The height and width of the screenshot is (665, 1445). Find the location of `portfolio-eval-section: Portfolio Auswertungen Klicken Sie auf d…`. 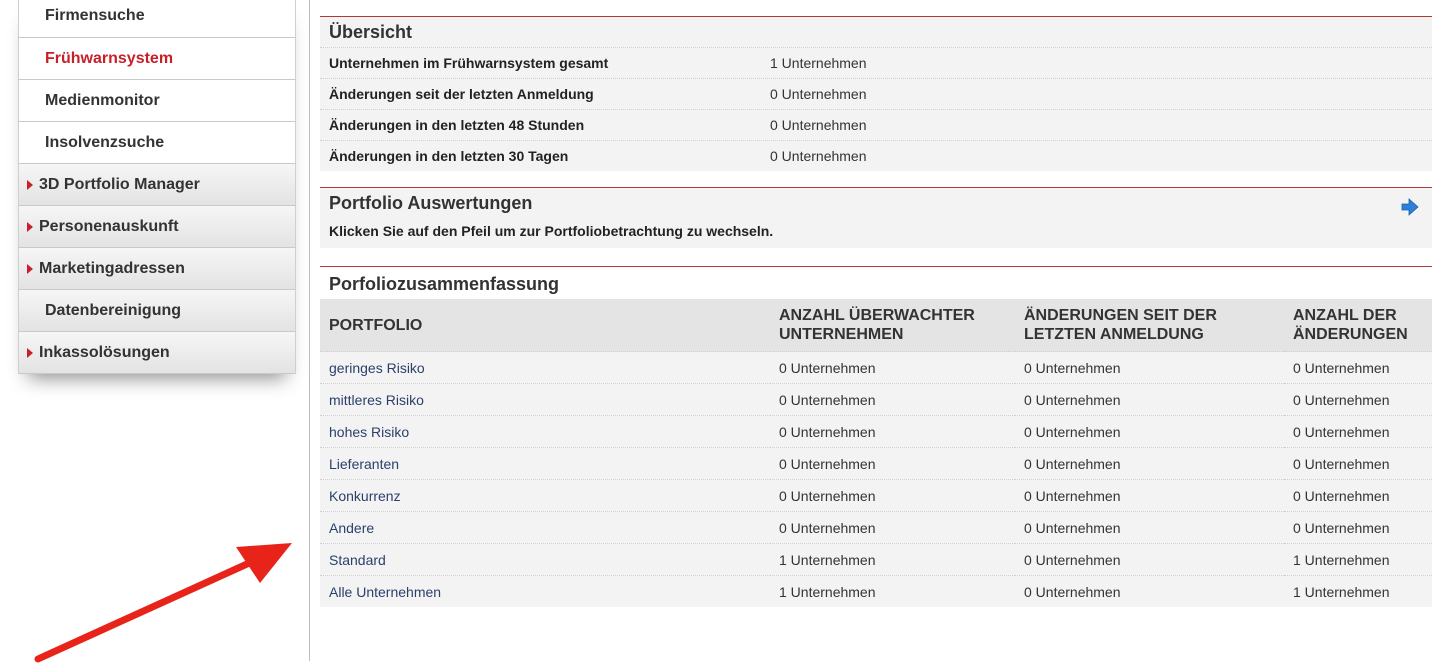

portfolio-eval-section: Portfolio Auswertungen Klicken Sie auf d… is located at coordinates (876, 217).